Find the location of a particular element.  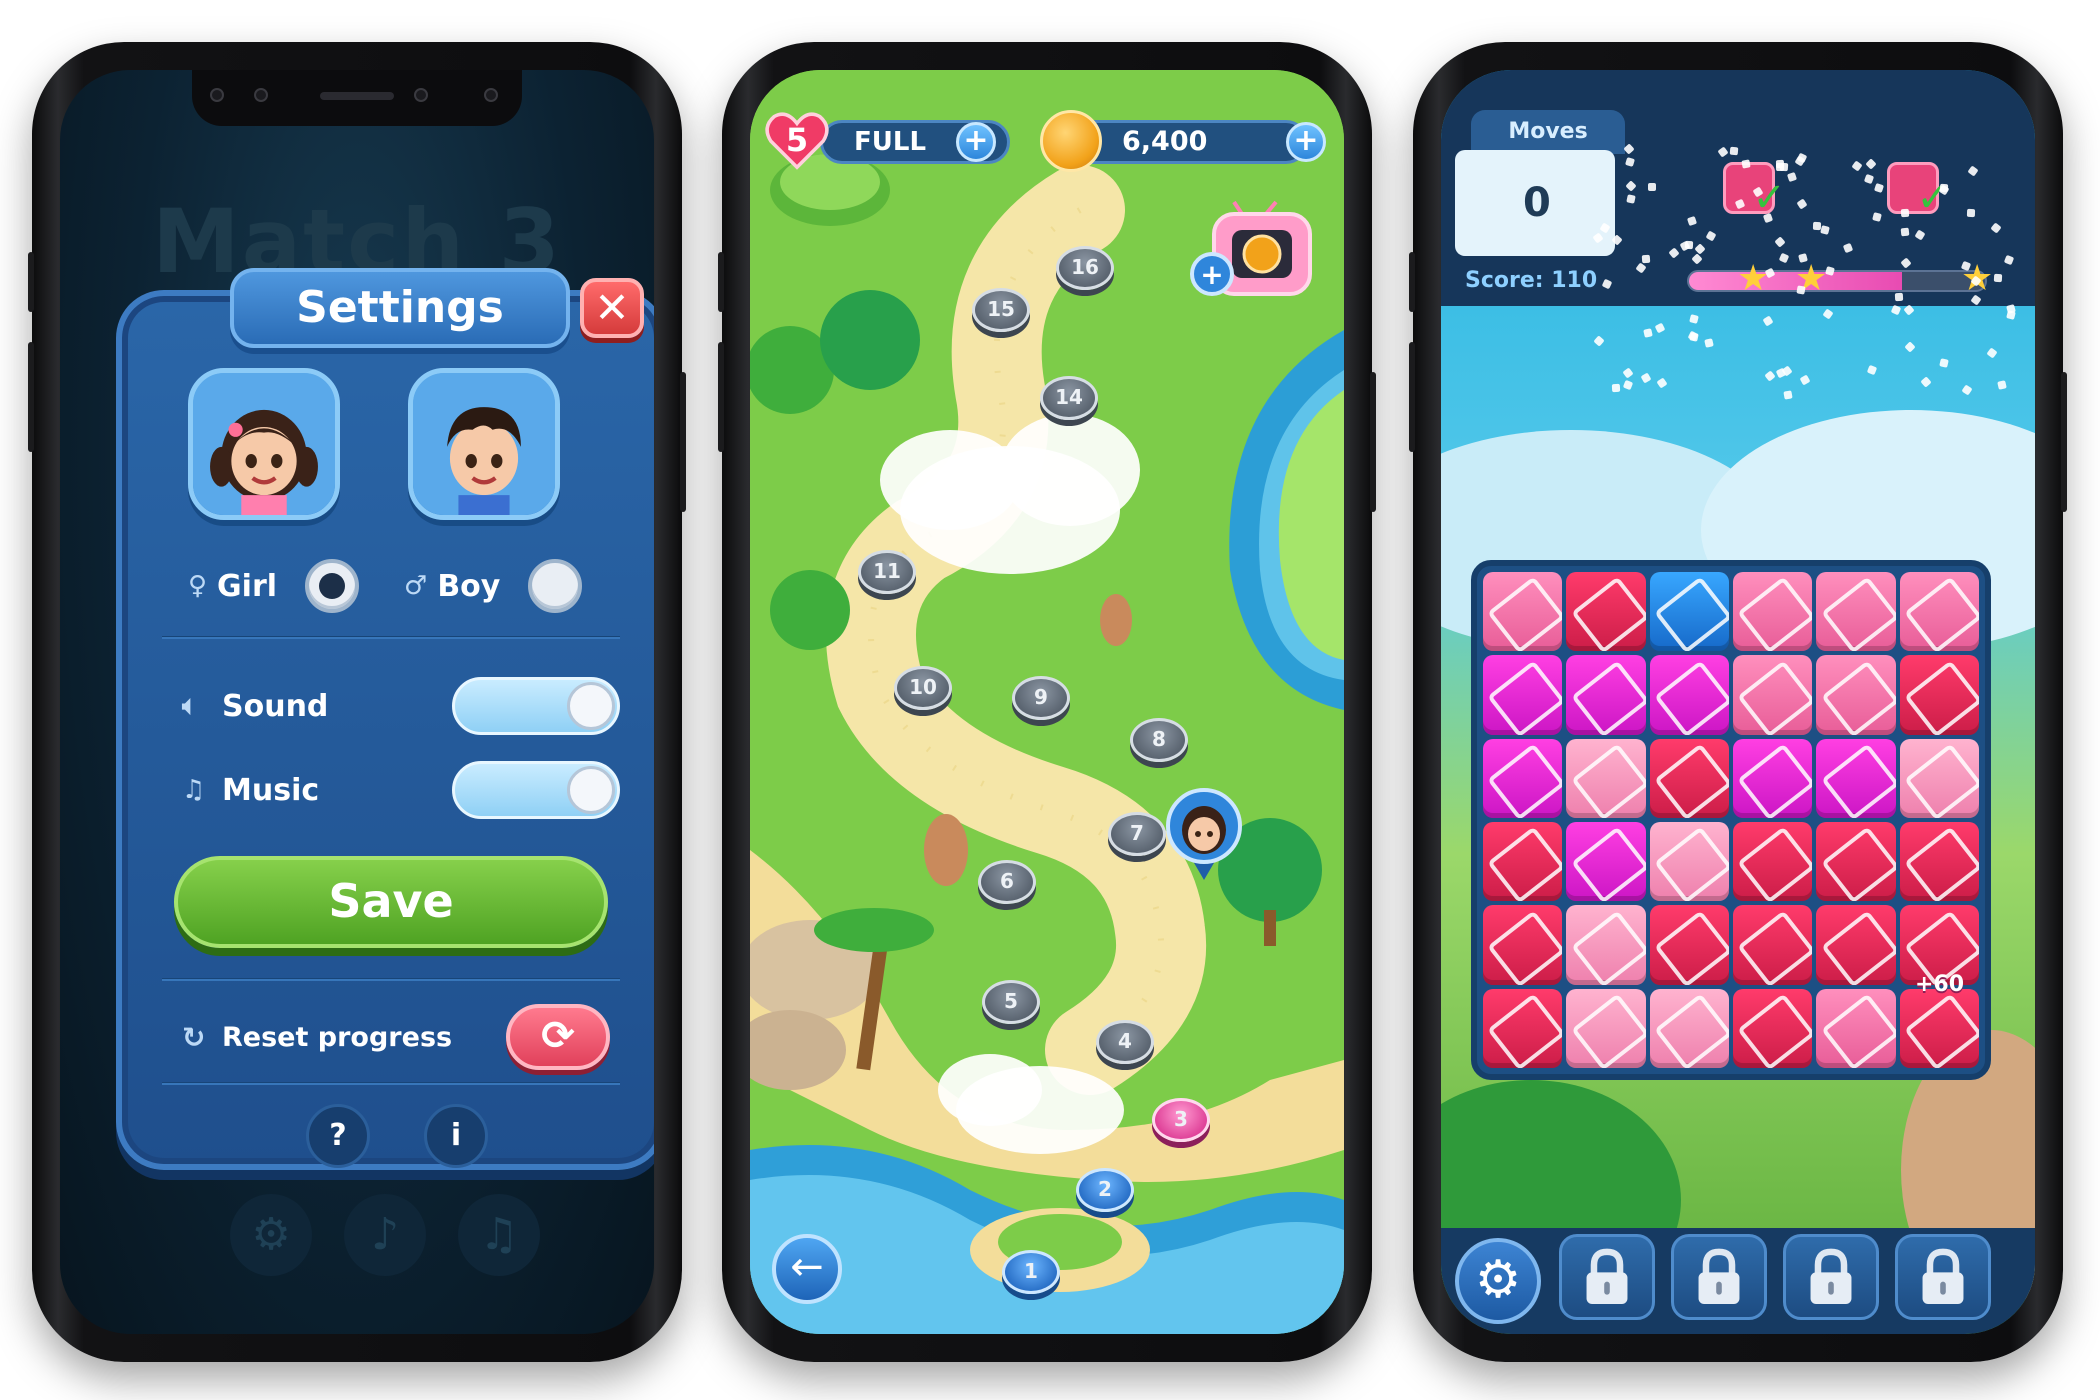

moves-label: Moves is located at coordinates (1548, 132).